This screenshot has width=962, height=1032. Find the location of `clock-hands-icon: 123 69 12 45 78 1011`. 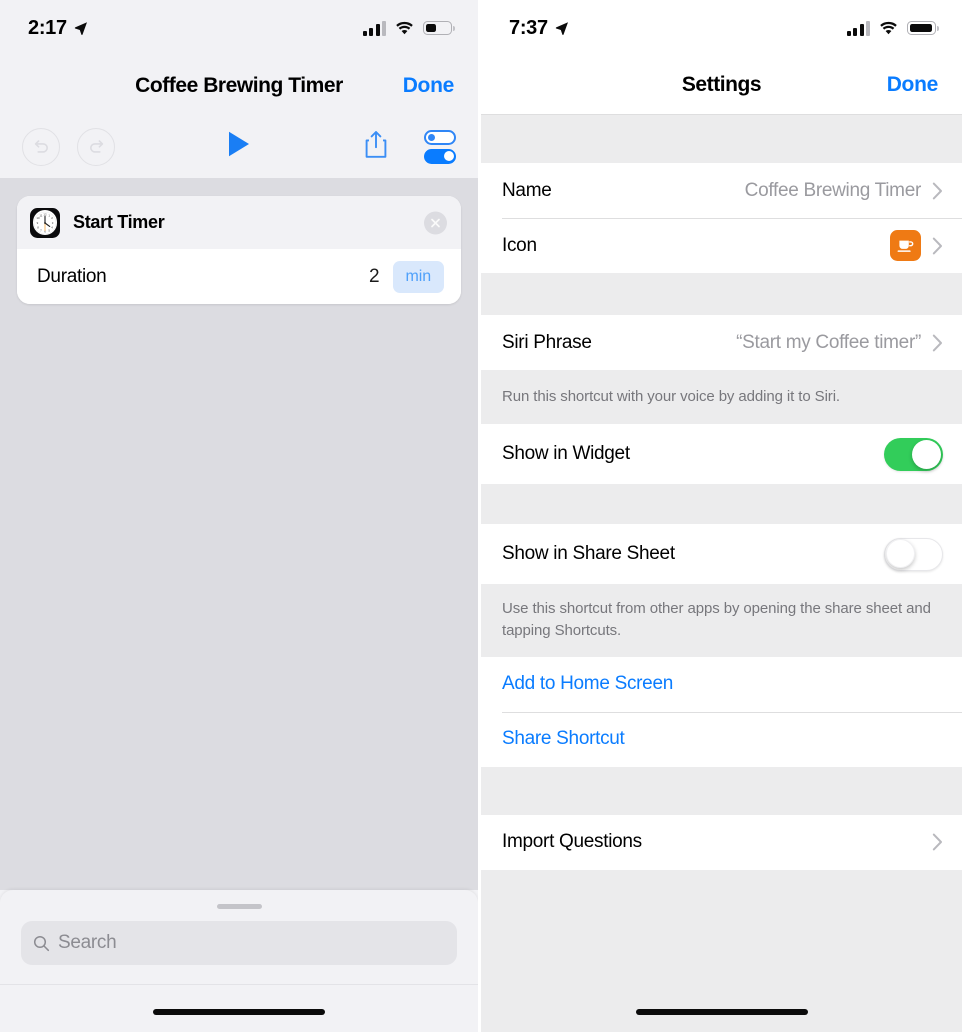

clock-hands-icon: 123 69 12 45 78 1011 is located at coordinates (45, 222).